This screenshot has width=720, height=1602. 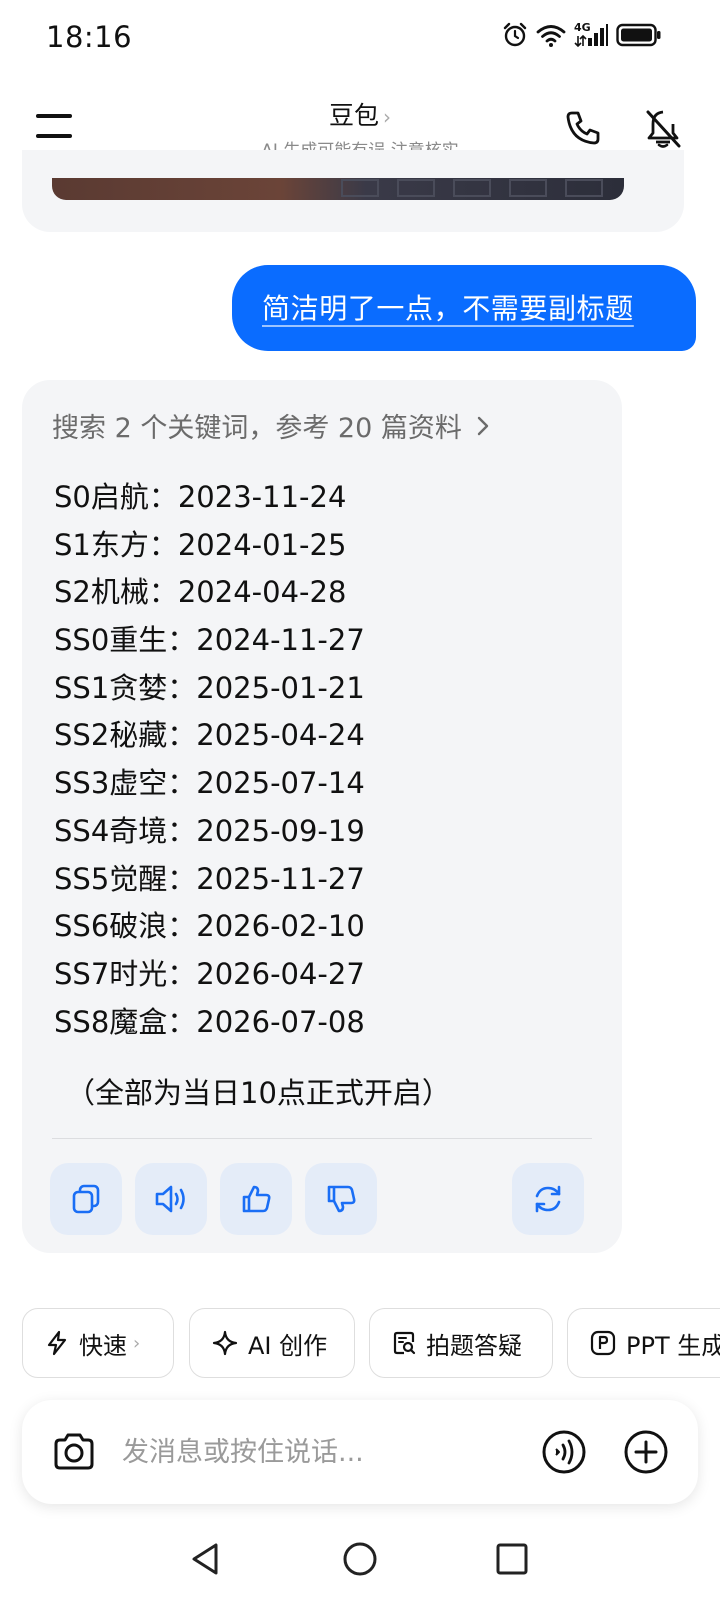 What do you see at coordinates (564, 1452) in the screenshot?
I see `voice-input-icon` at bounding box center [564, 1452].